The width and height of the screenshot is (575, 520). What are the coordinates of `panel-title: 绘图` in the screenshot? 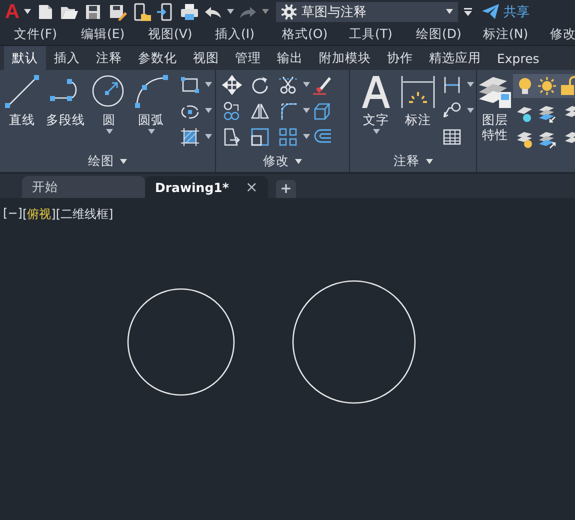 It's located at (107, 161).